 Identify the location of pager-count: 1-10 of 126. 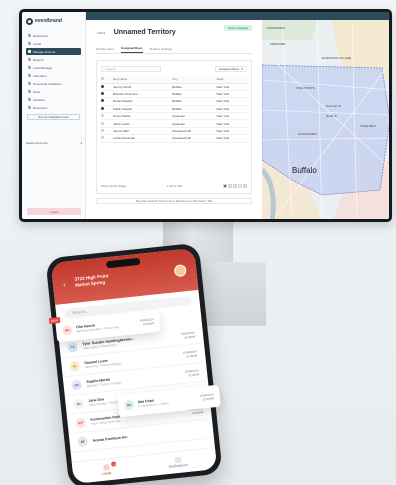
(174, 186).